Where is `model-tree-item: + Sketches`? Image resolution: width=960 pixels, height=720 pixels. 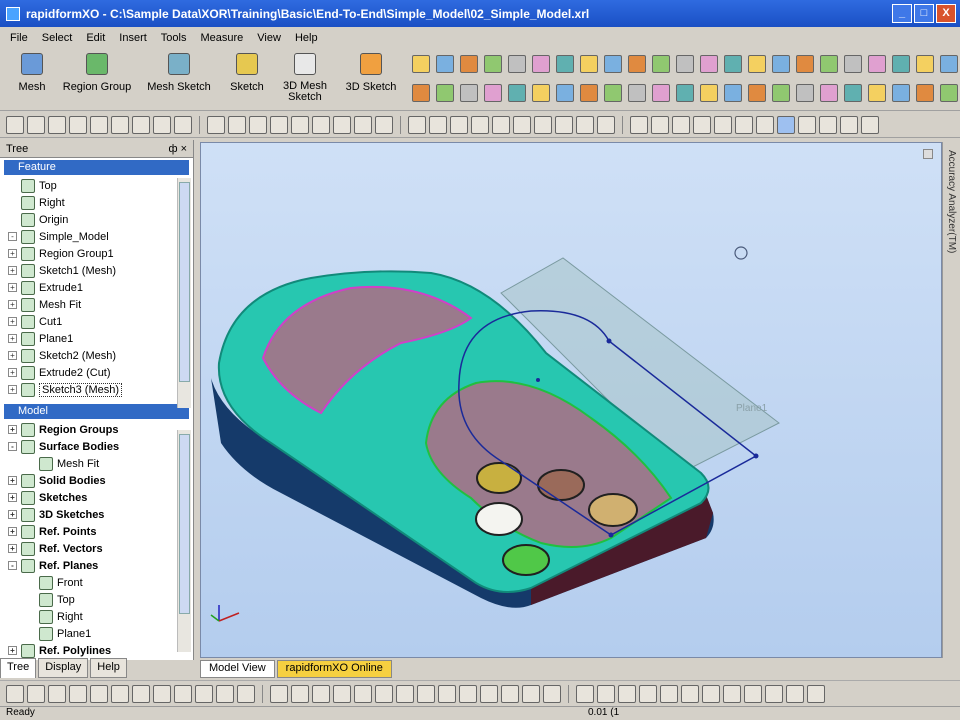
model-tree-item: + Sketches is located at coordinates (100, 497).